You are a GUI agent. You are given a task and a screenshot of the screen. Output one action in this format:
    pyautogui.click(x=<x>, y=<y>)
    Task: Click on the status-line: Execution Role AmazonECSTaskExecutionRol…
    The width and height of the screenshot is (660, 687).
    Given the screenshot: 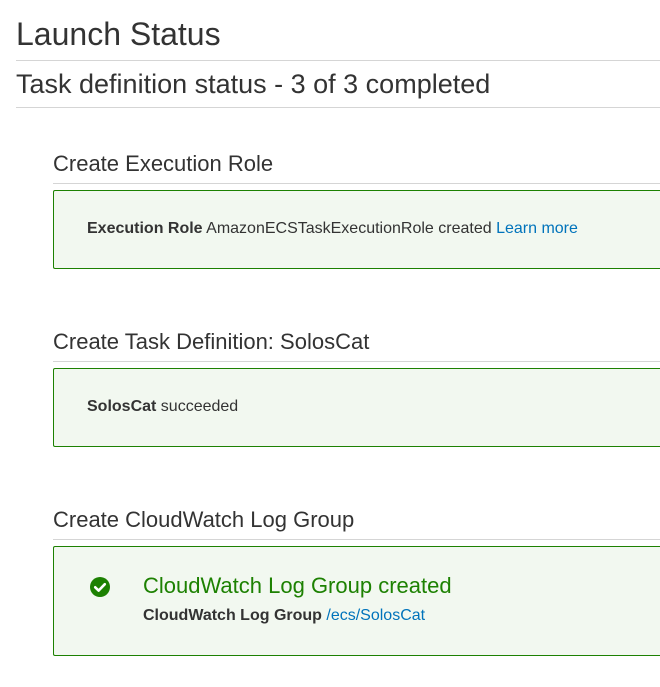 What is the action you would take?
    pyautogui.click(x=332, y=229)
    